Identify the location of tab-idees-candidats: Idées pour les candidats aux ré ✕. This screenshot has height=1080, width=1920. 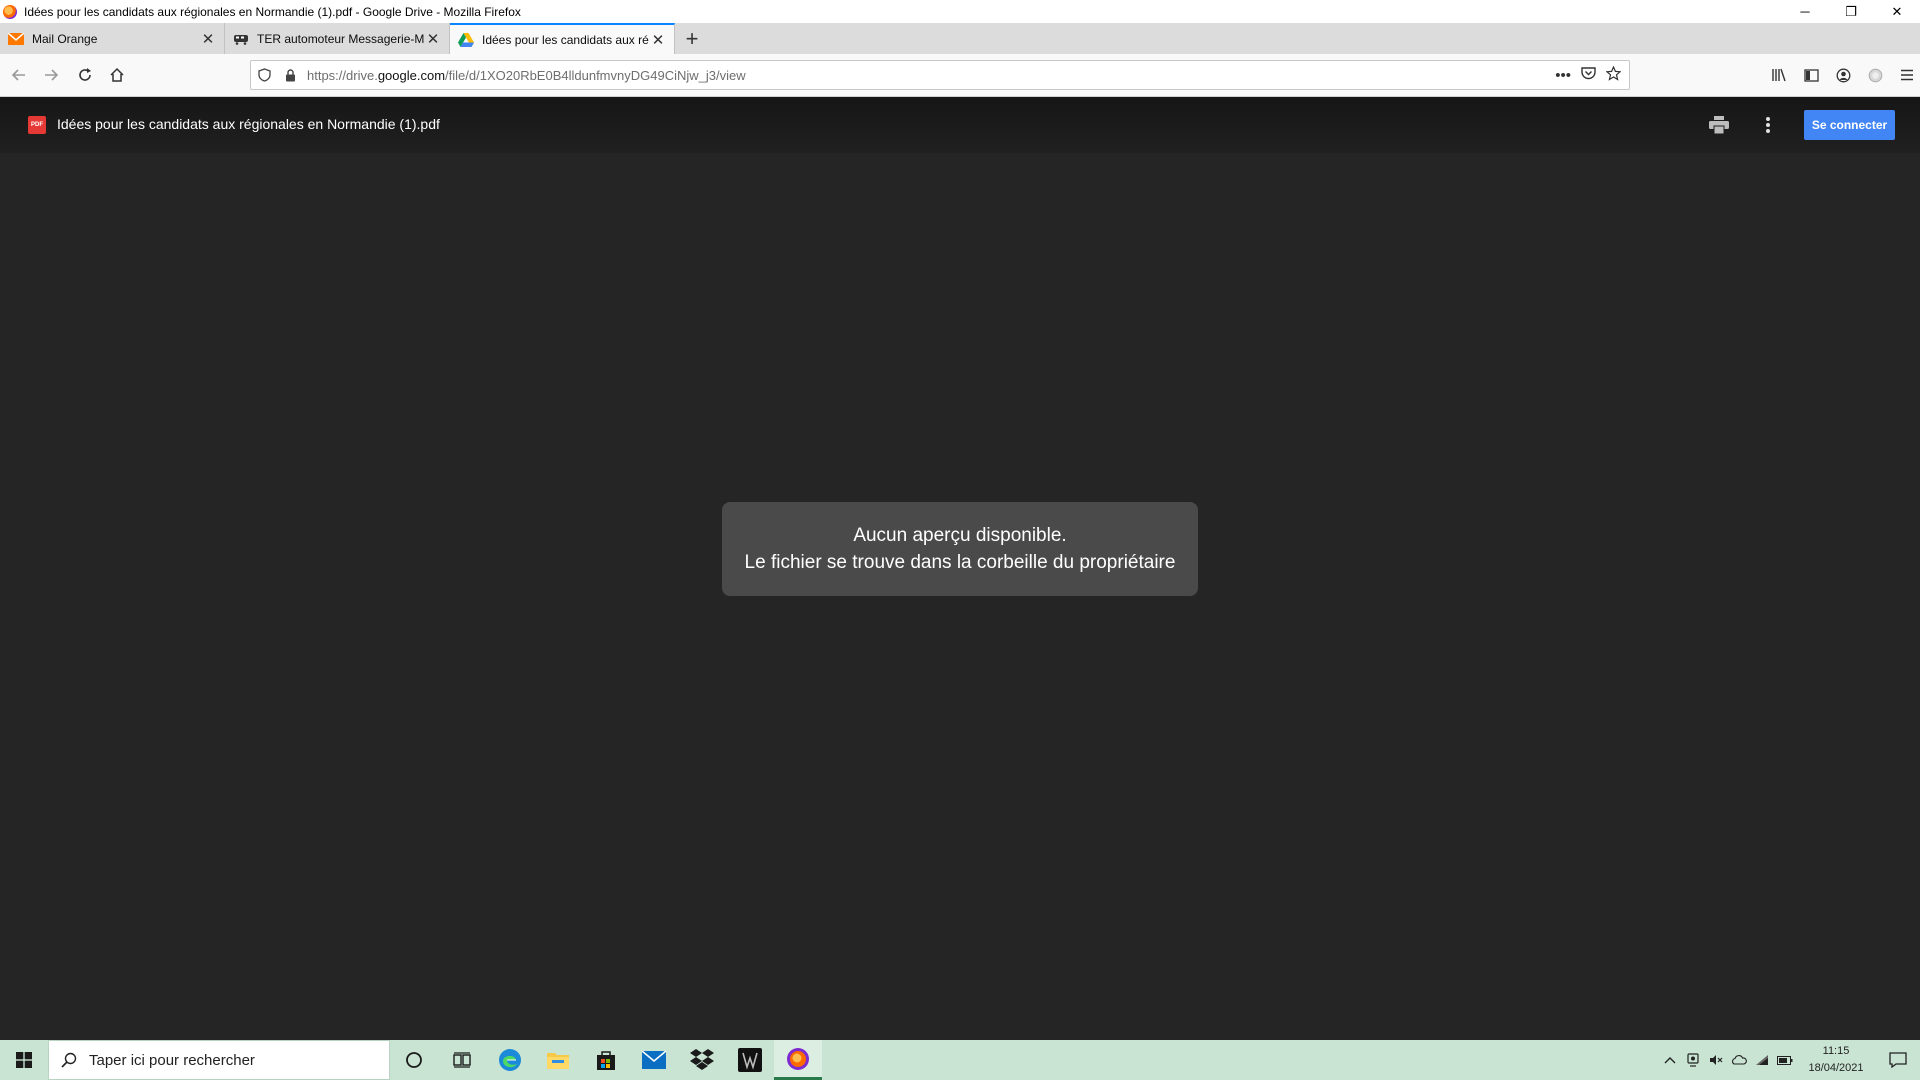
(562, 38).